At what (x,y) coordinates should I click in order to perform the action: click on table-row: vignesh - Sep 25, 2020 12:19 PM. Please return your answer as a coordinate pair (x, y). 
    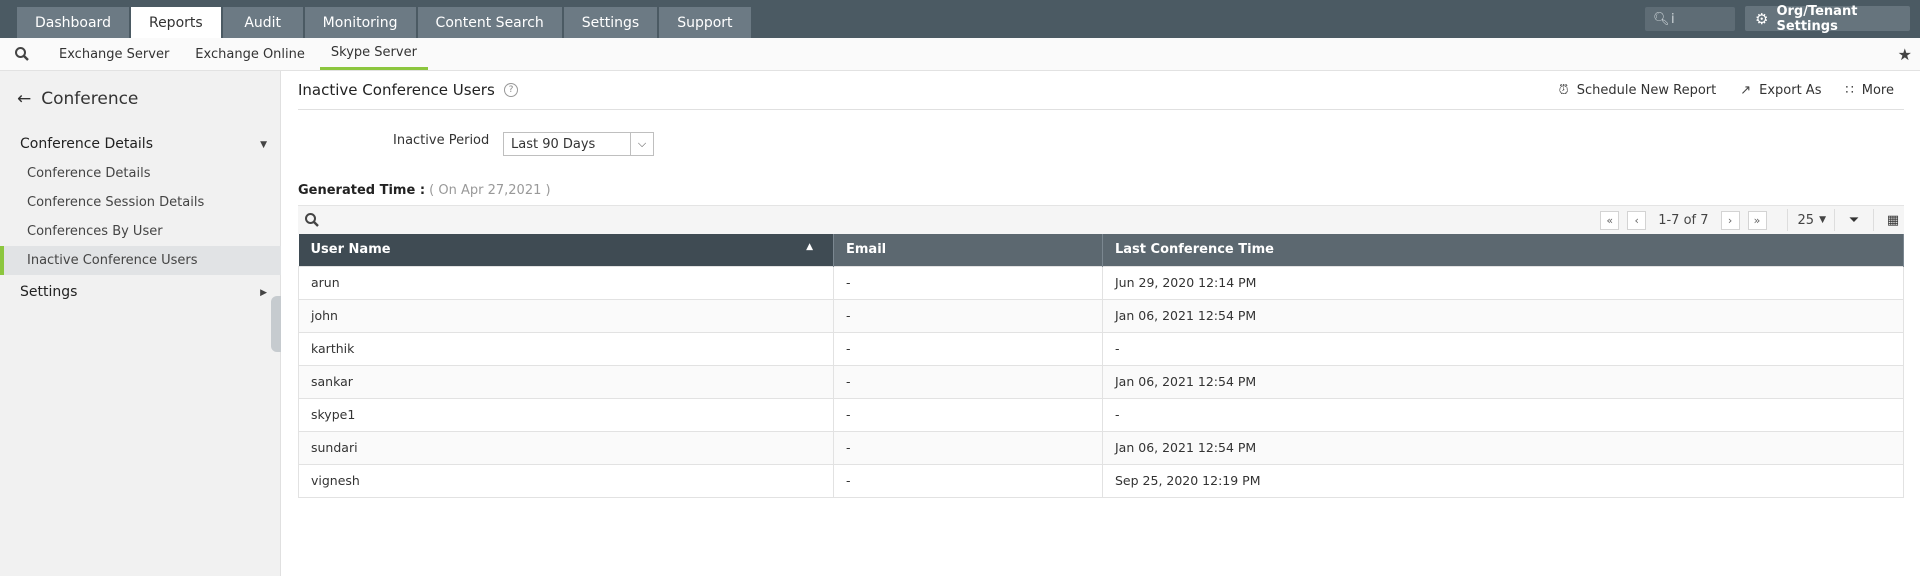
    Looking at the image, I should click on (1101, 480).